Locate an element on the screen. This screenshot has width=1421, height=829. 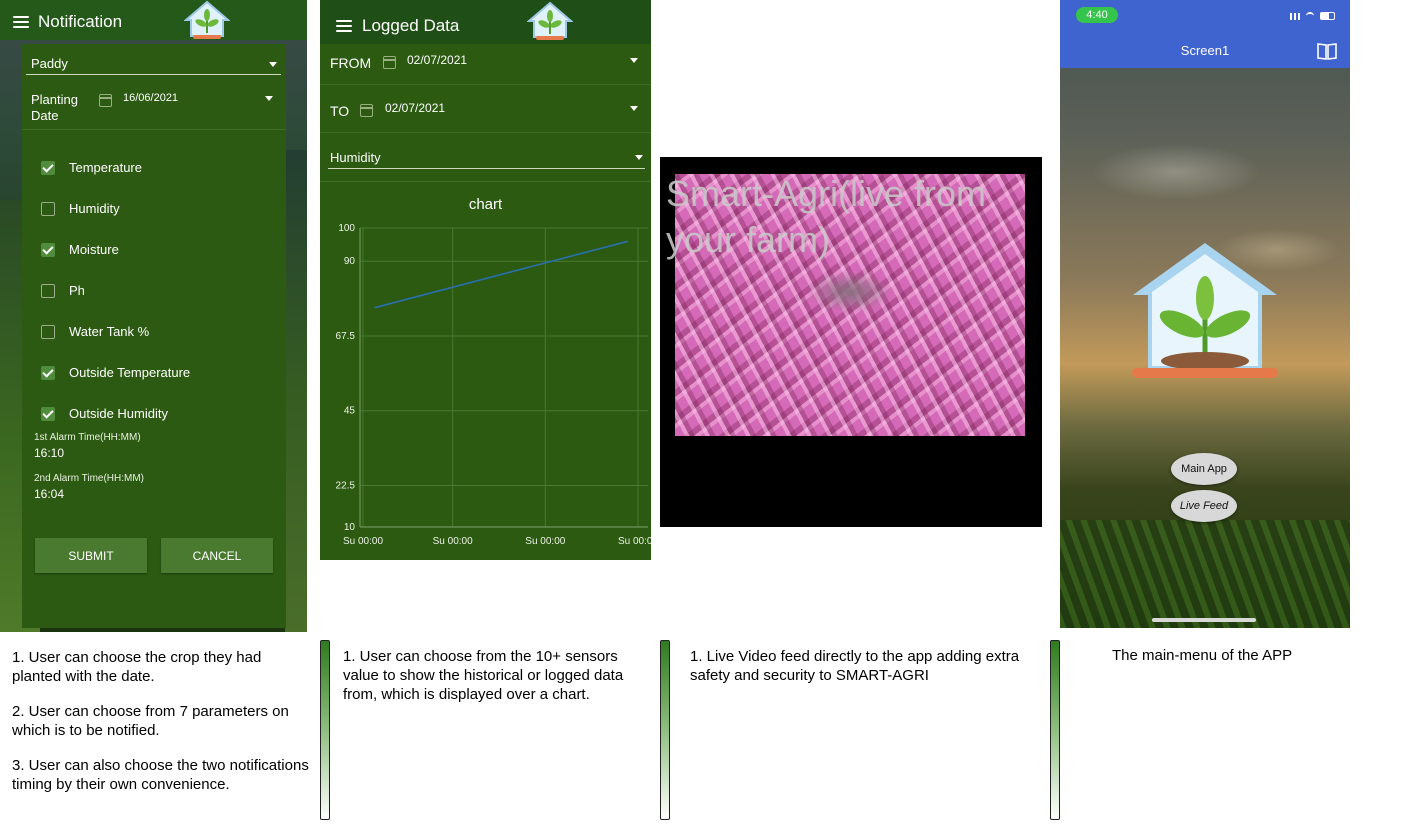
y-tick-label: 67.5 is located at coordinates (346, 336).